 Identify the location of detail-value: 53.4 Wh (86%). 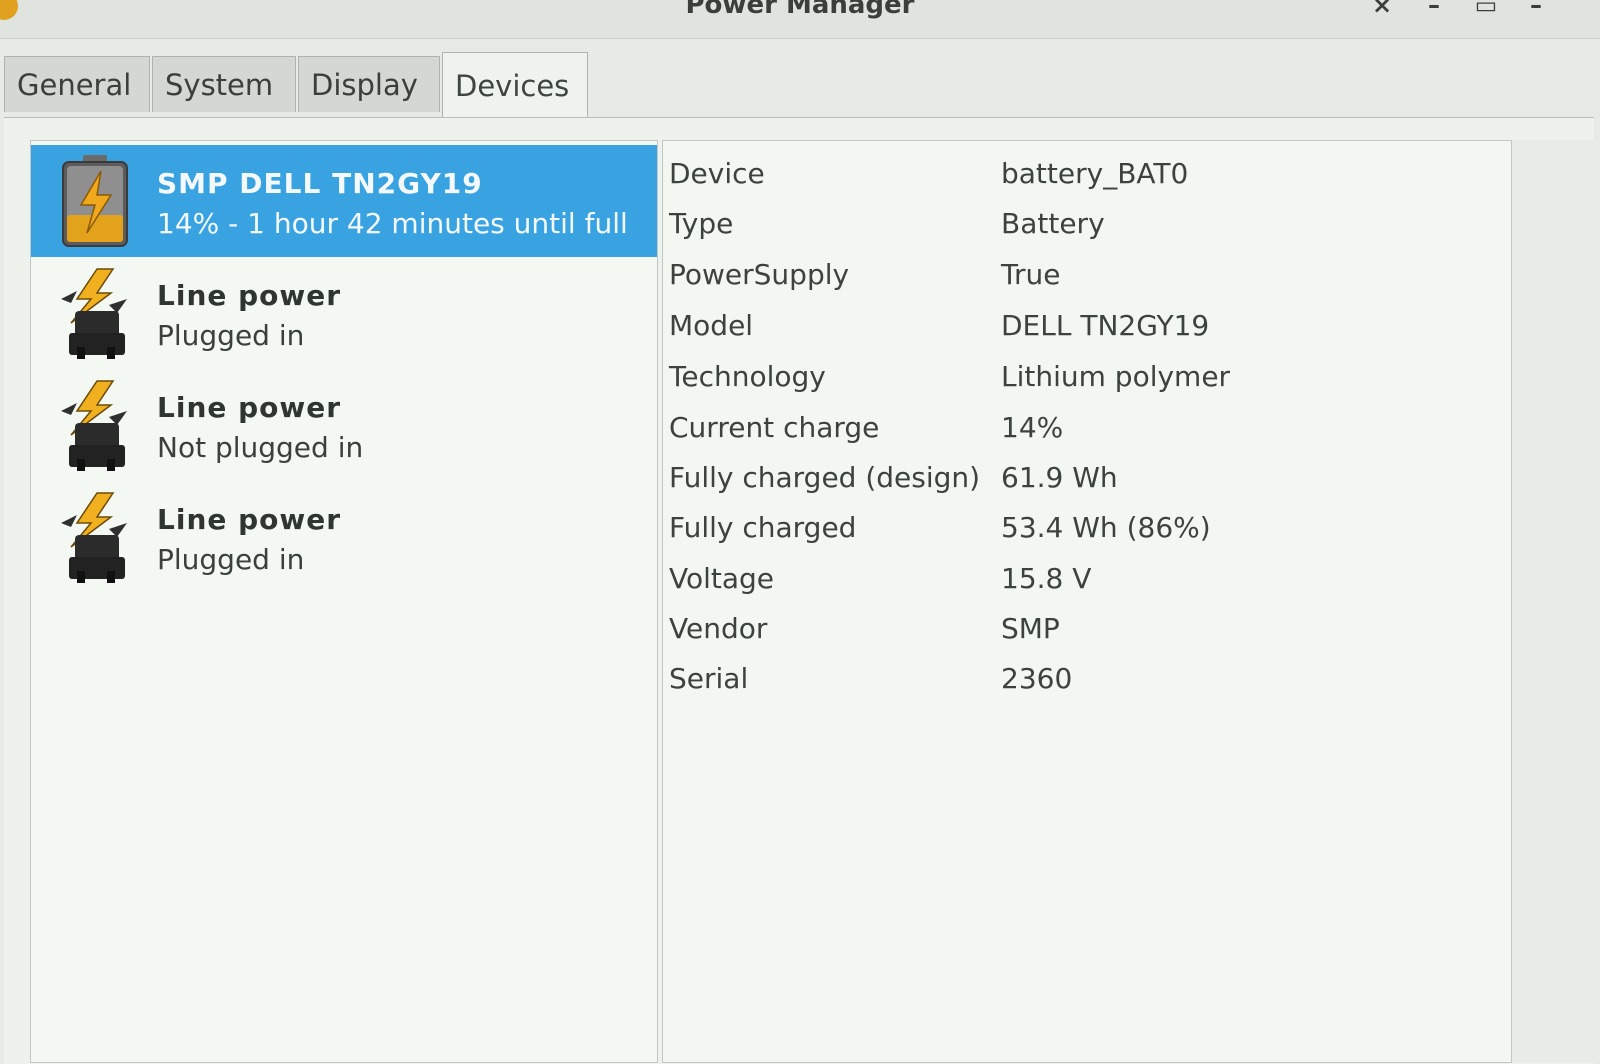
(1106, 527).